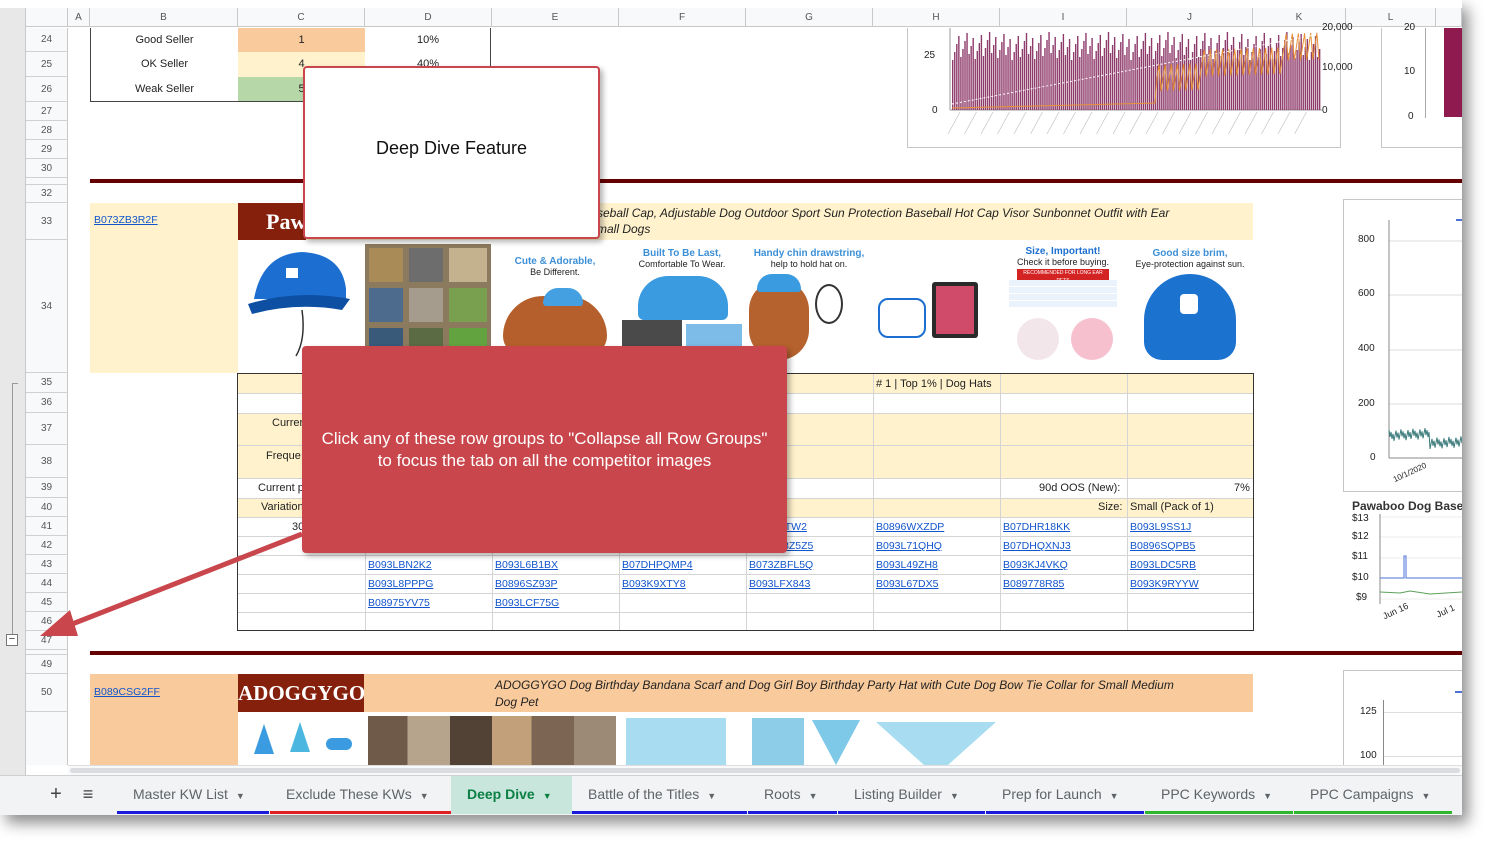 The height and width of the screenshot is (855, 1503). Describe the element at coordinates (836, 742) in the screenshot. I see `bandana-image` at that location.